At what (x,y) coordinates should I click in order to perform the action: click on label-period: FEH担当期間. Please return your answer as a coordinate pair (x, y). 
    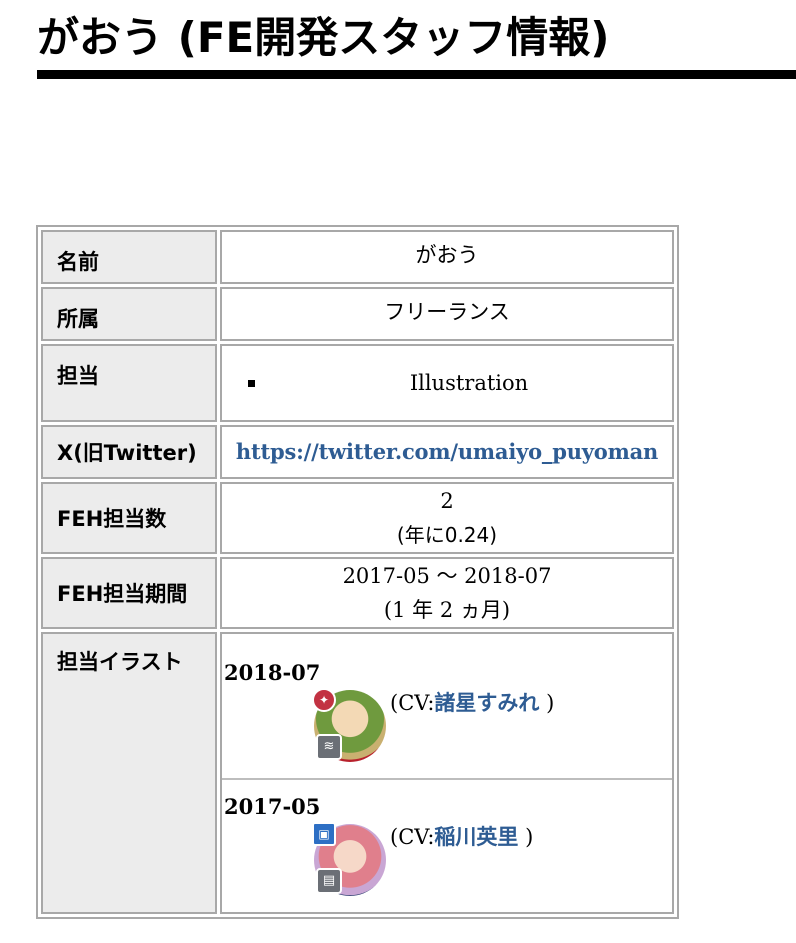
    Looking at the image, I should click on (129, 593).